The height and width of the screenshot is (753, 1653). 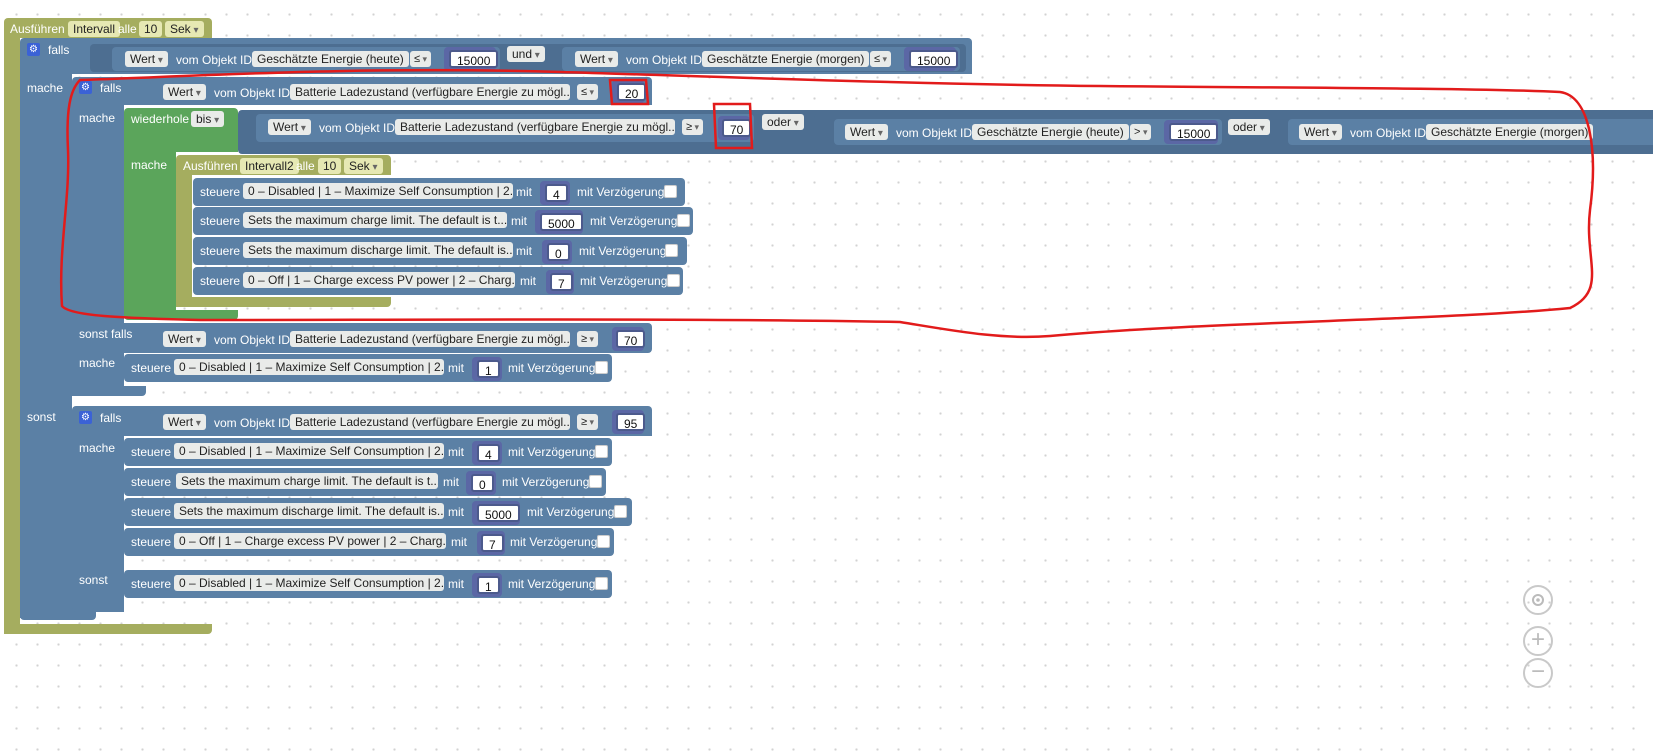 I want to click on outer-unit-dropdown: Sek, so click(x=184, y=29).